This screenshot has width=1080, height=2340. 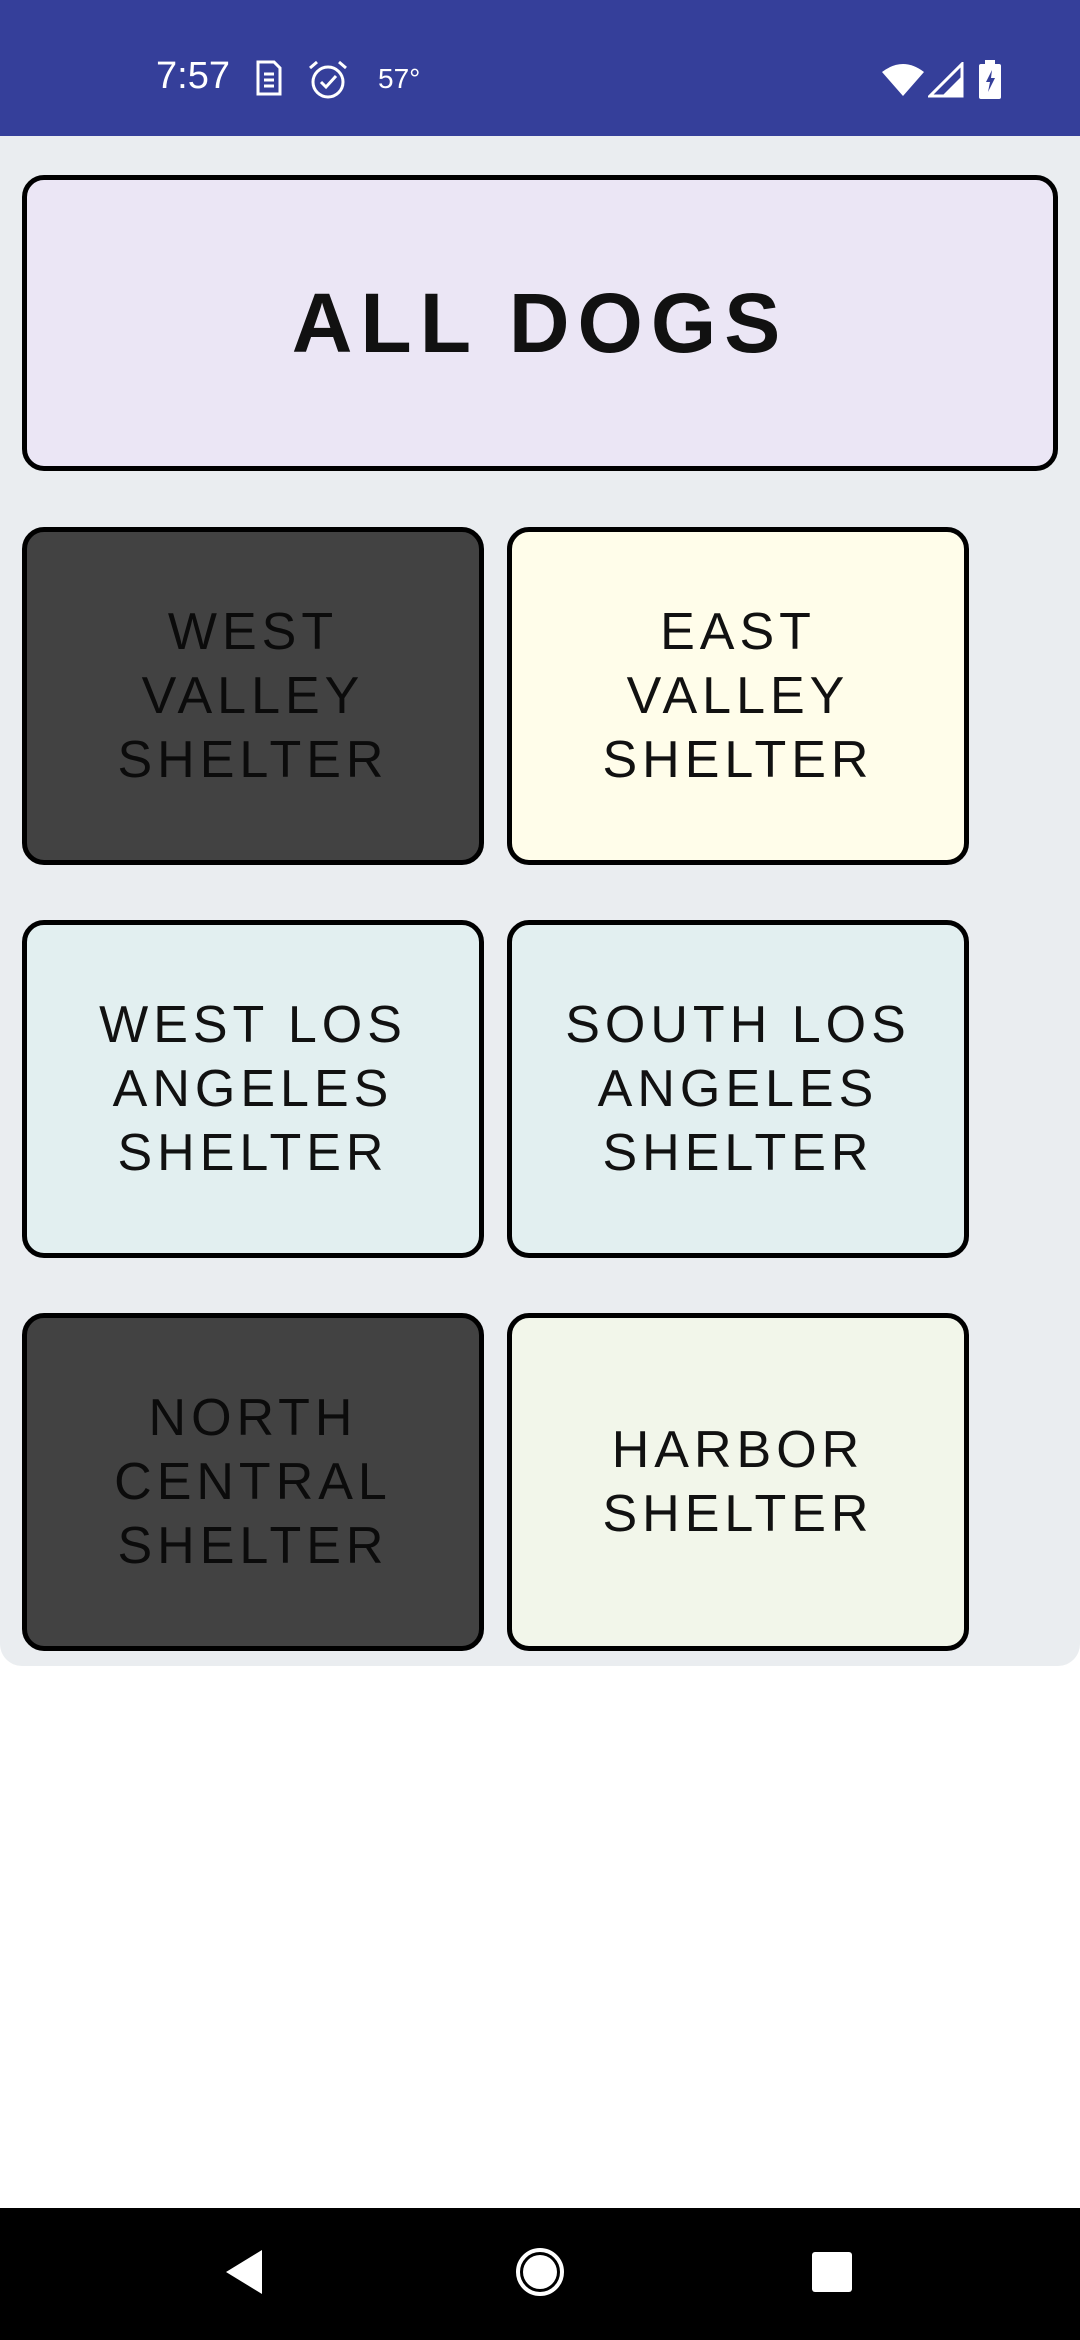 I want to click on west-los-angeles-shelter-label: WEST LOS ANGELES SHELTER, so click(x=253, y=1089).